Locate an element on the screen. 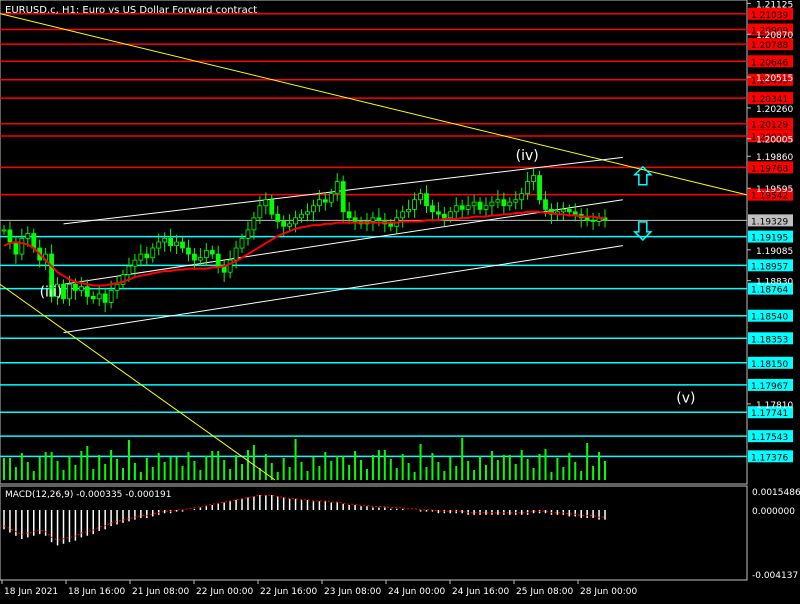  y-tick-label-3: 1.20260 is located at coordinates (774, 110).